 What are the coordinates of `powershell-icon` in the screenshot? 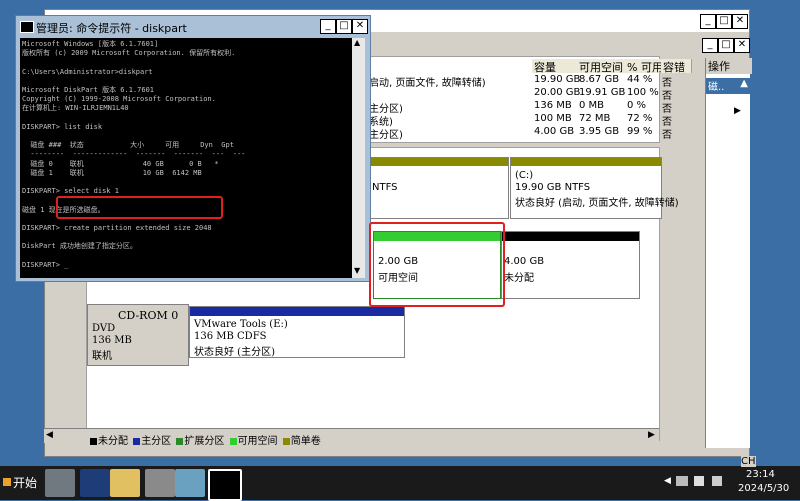 It's located at (95, 483).